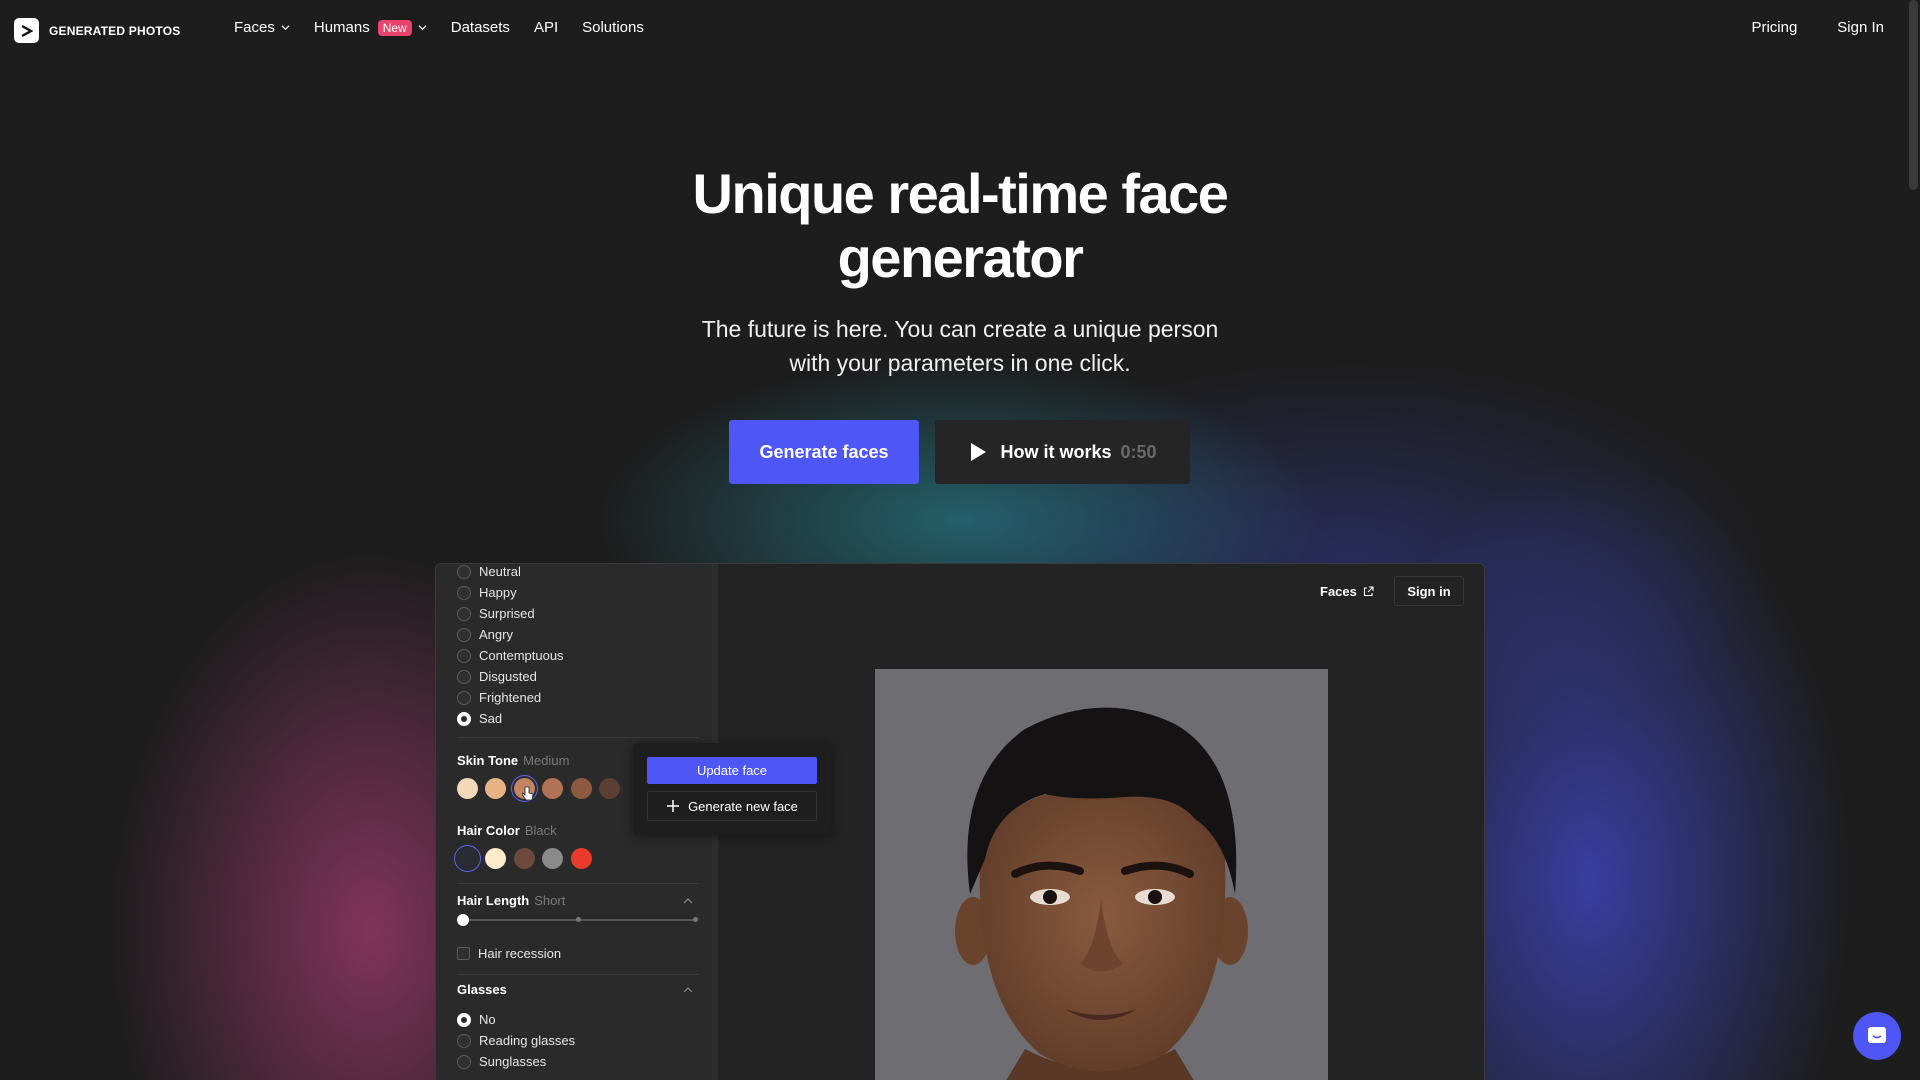  I want to click on face-action-popup: Update face Generate new face, so click(732, 789).